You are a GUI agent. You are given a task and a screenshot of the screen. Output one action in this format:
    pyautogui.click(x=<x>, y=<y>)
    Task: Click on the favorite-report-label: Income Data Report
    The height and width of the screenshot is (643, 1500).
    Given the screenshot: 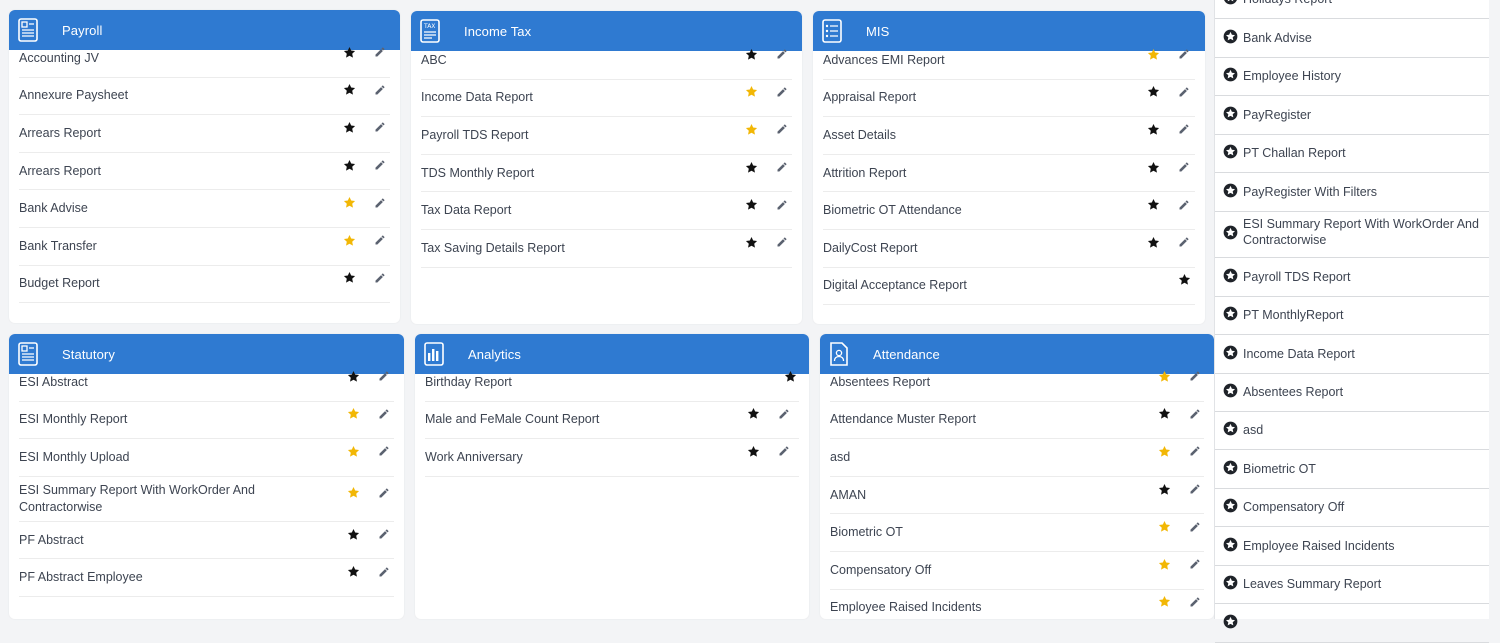 What is the action you would take?
    pyautogui.click(x=1363, y=354)
    